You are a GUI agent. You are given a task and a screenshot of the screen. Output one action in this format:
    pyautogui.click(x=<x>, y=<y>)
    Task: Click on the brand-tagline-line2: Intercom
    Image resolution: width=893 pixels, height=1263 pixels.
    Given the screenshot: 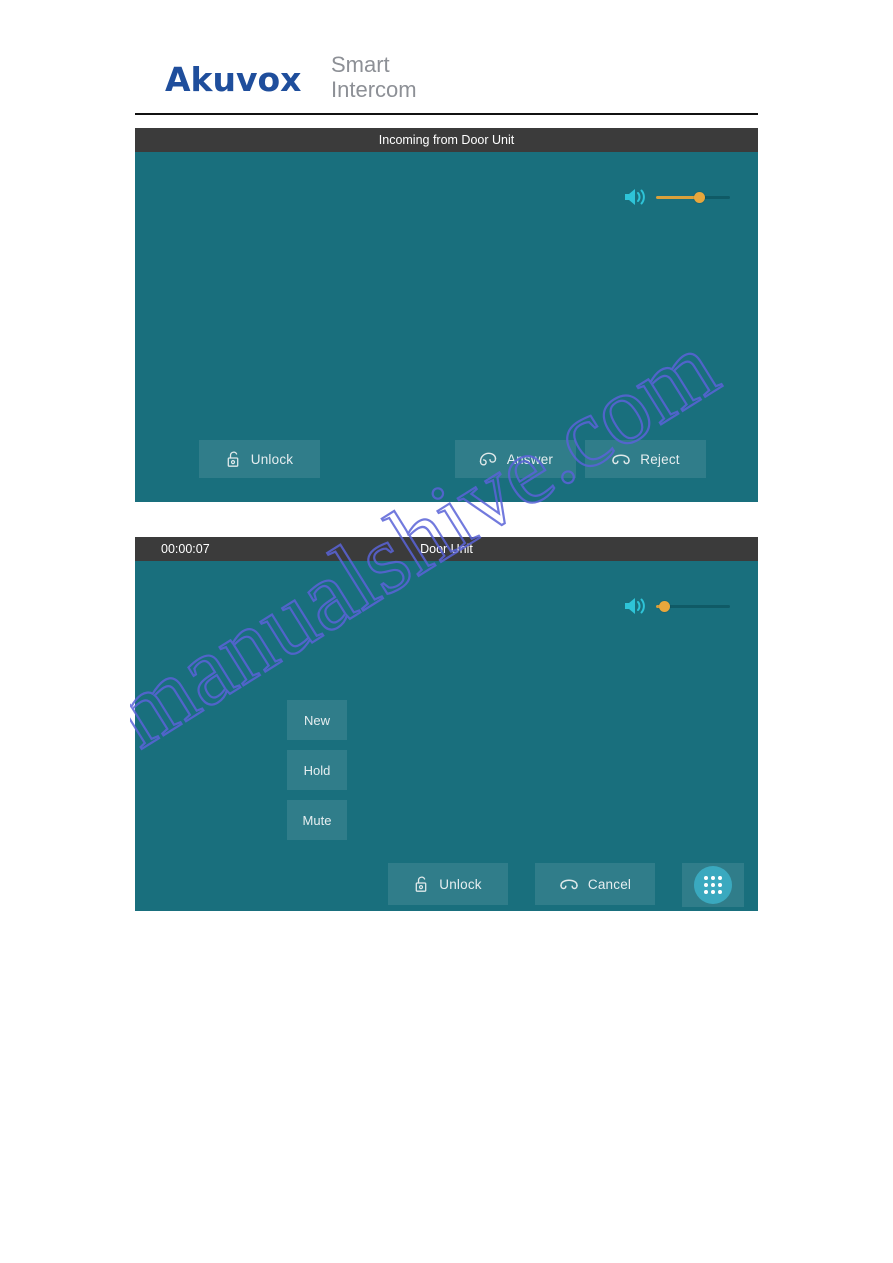 What is the action you would take?
    pyautogui.click(x=374, y=89)
    